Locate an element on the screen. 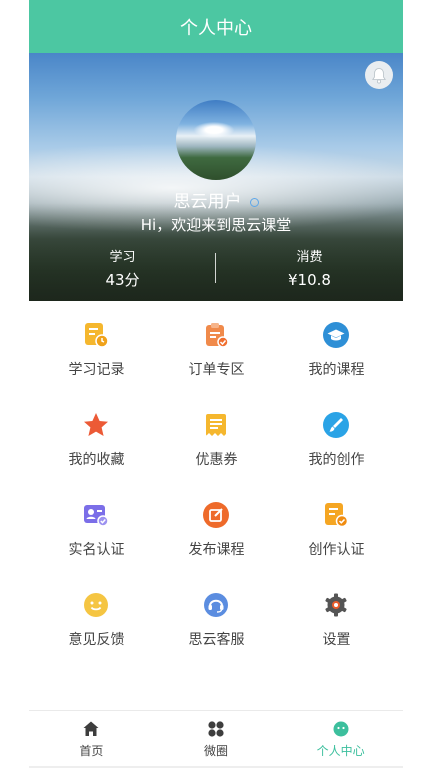  star-icon is located at coordinates (96, 425).